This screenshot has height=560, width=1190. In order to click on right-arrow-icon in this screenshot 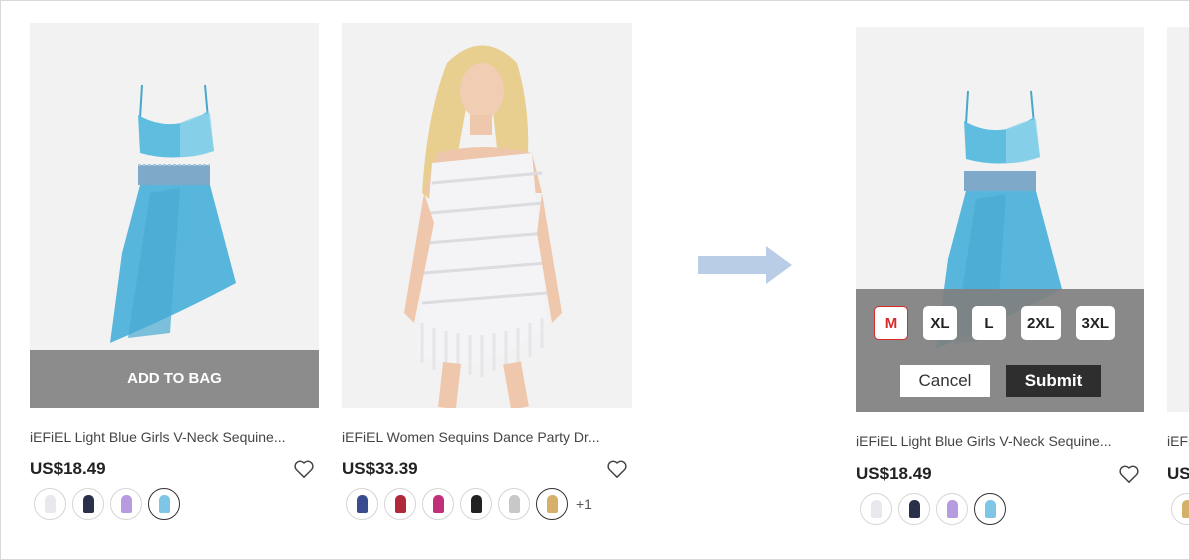, I will do `click(745, 265)`.